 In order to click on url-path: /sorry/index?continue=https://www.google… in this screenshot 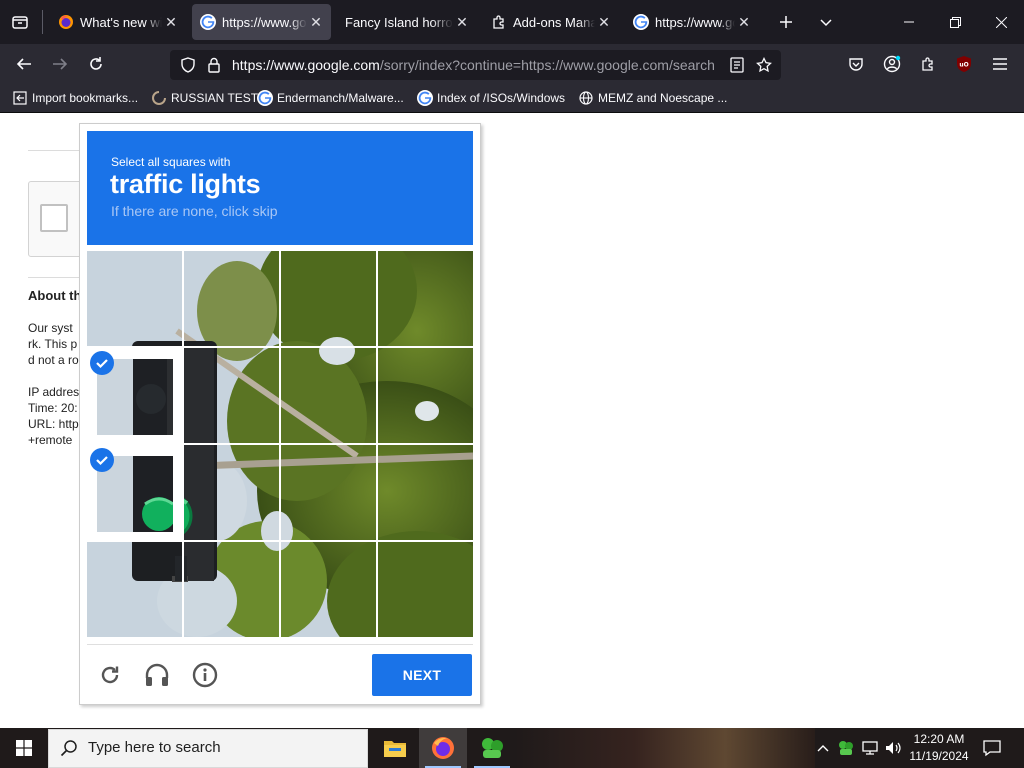, I will do `click(547, 65)`.